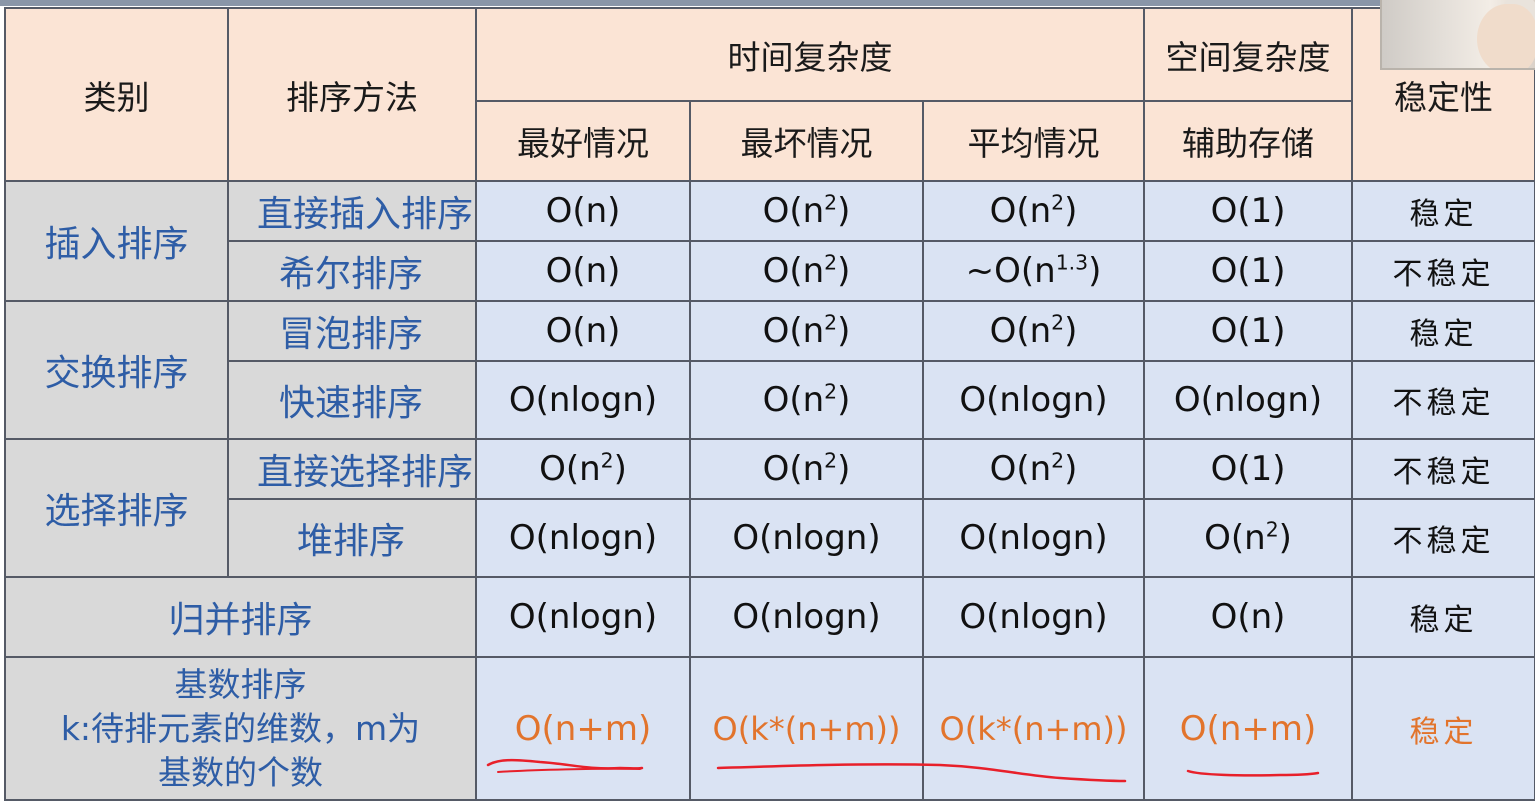  What do you see at coordinates (1033, 728) in the screenshot?
I see `average-cell: O(k*(n+m))` at bounding box center [1033, 728].